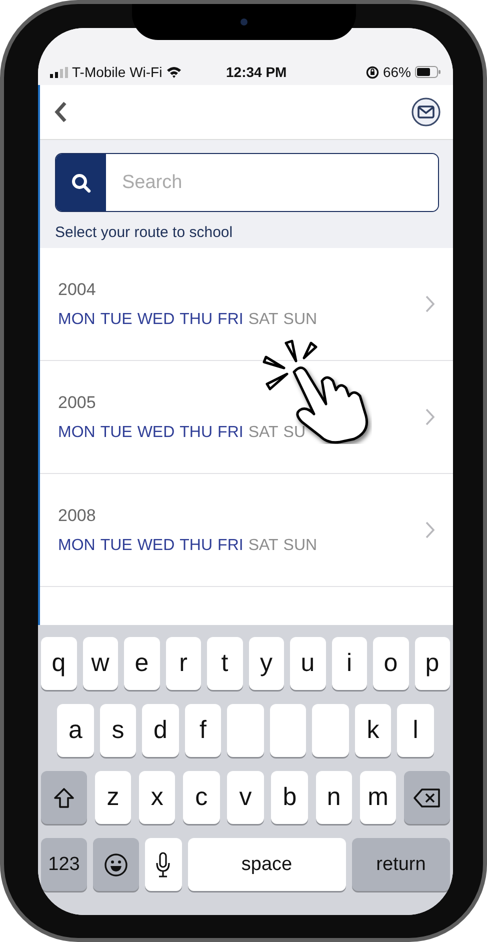  What do you see at coordinates (224, 663) in the screenshot?
I see `key: t` at bounding box center [224, 663].